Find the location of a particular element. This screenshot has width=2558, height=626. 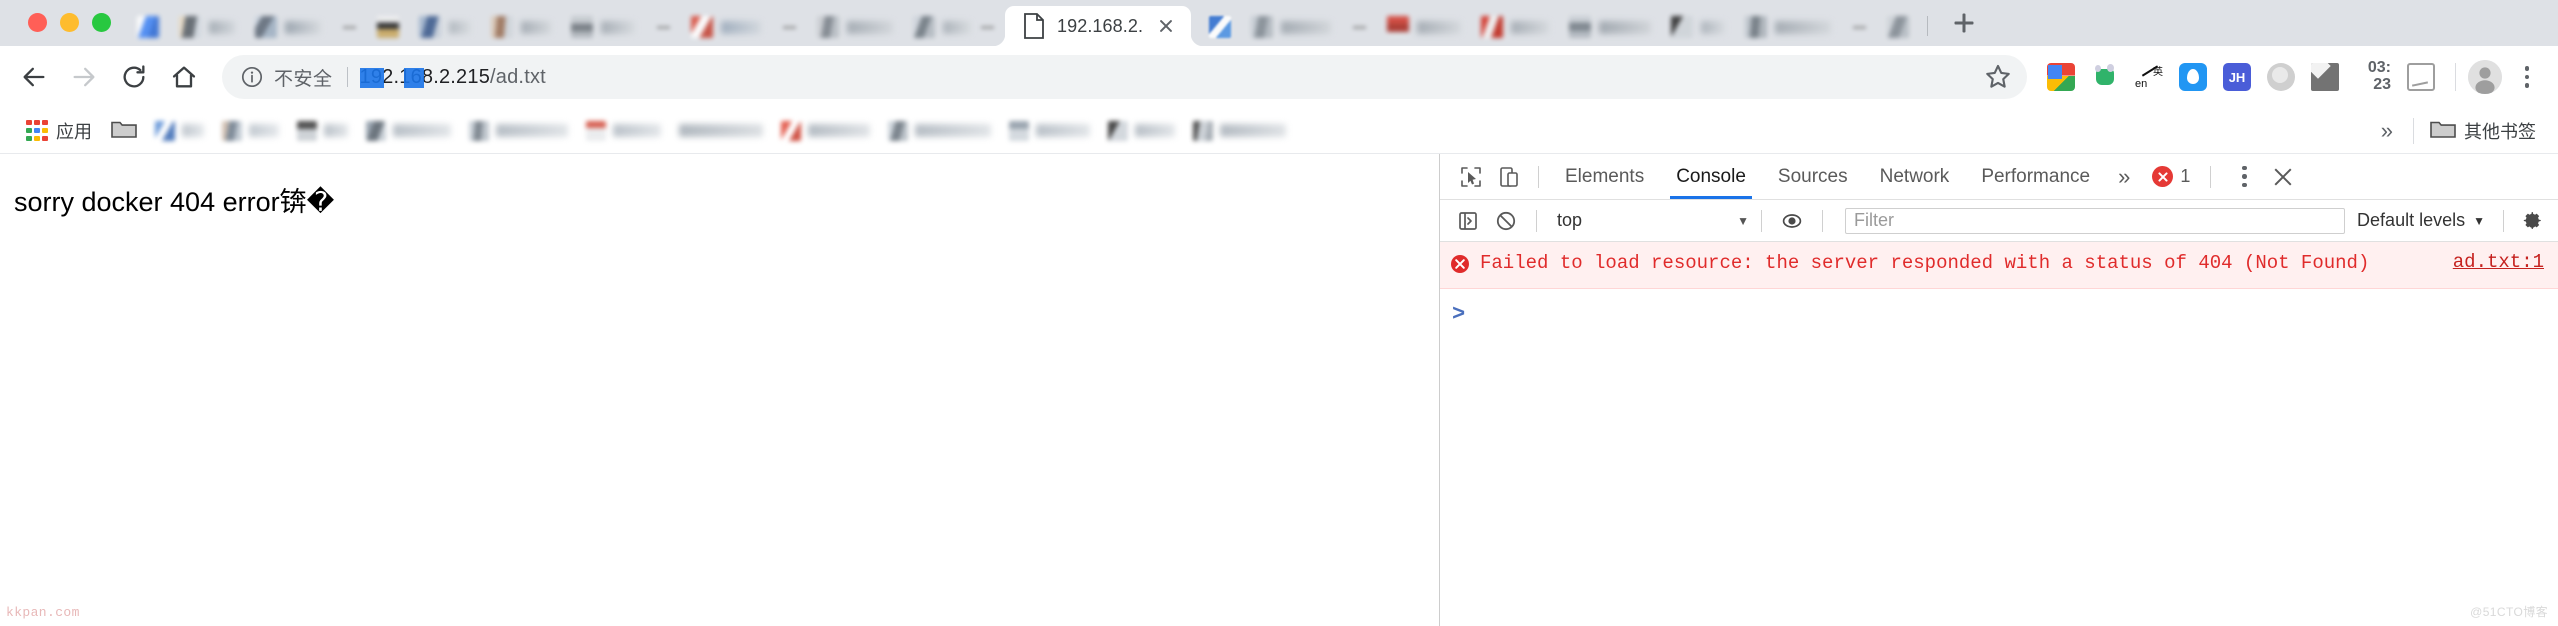

console-log-levels-selector: Default levels ▼ is located at coordinates (2424, 220).